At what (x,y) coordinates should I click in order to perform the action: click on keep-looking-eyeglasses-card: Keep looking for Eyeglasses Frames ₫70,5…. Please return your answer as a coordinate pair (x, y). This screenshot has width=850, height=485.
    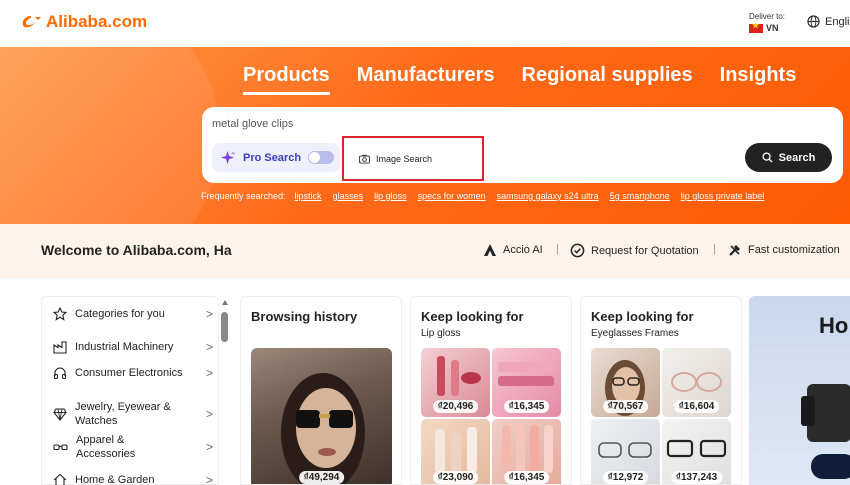
    Looking at the image, I should click on (661, 390).